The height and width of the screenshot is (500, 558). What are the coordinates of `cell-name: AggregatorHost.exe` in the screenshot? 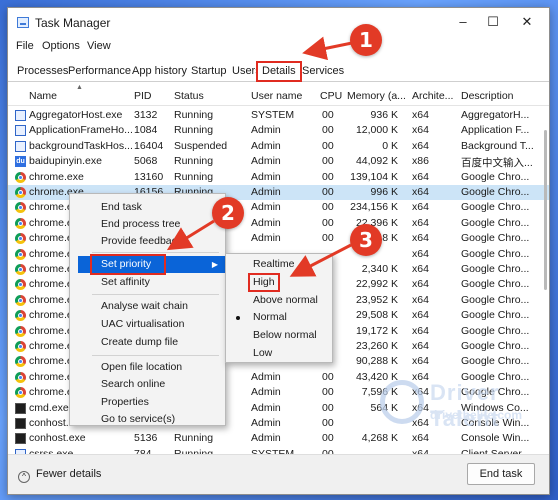 It's located at (76, 115).